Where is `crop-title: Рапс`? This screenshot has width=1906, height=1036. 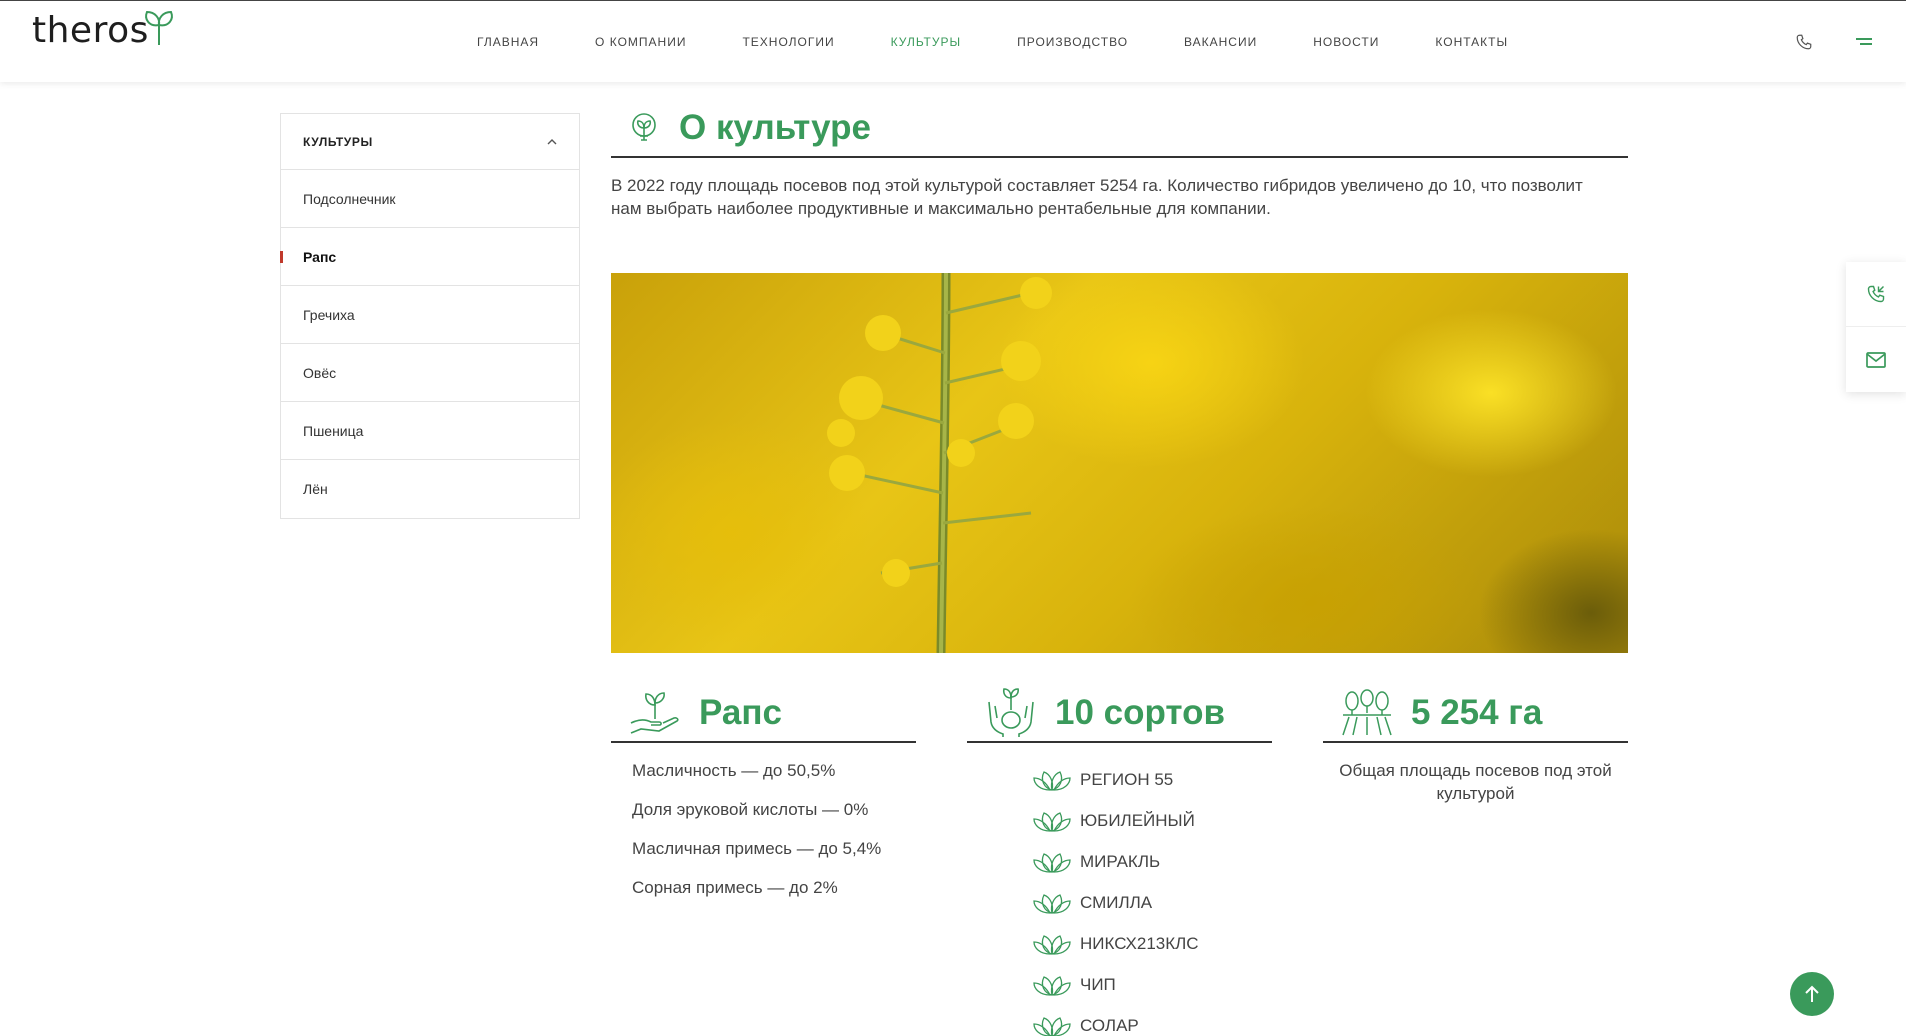
crop-title: Рапс is located at coordinates (740, 712).